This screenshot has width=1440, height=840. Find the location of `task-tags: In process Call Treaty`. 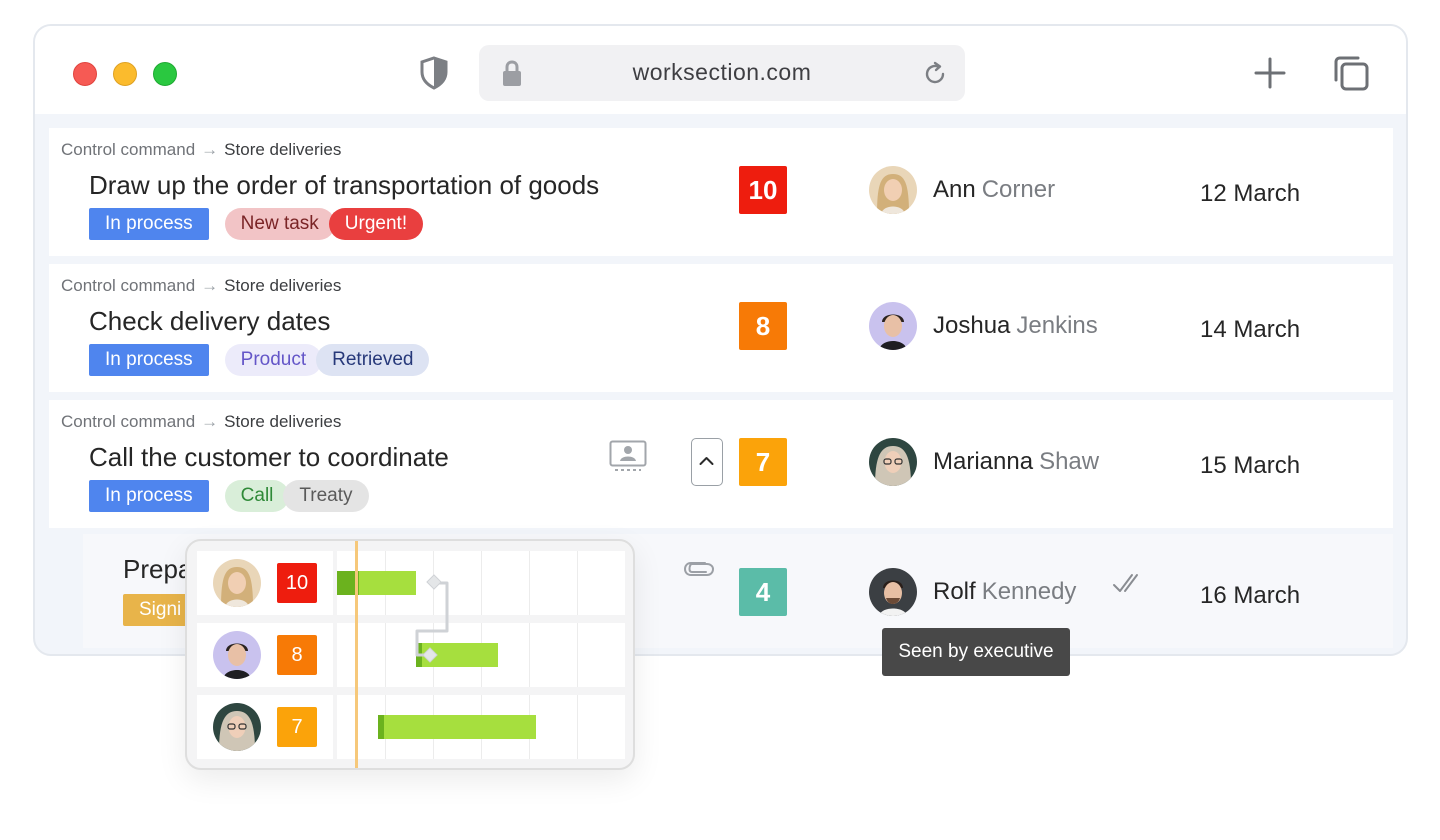

task-tags: In process Call Treaty is located at coordinates (229, 496).